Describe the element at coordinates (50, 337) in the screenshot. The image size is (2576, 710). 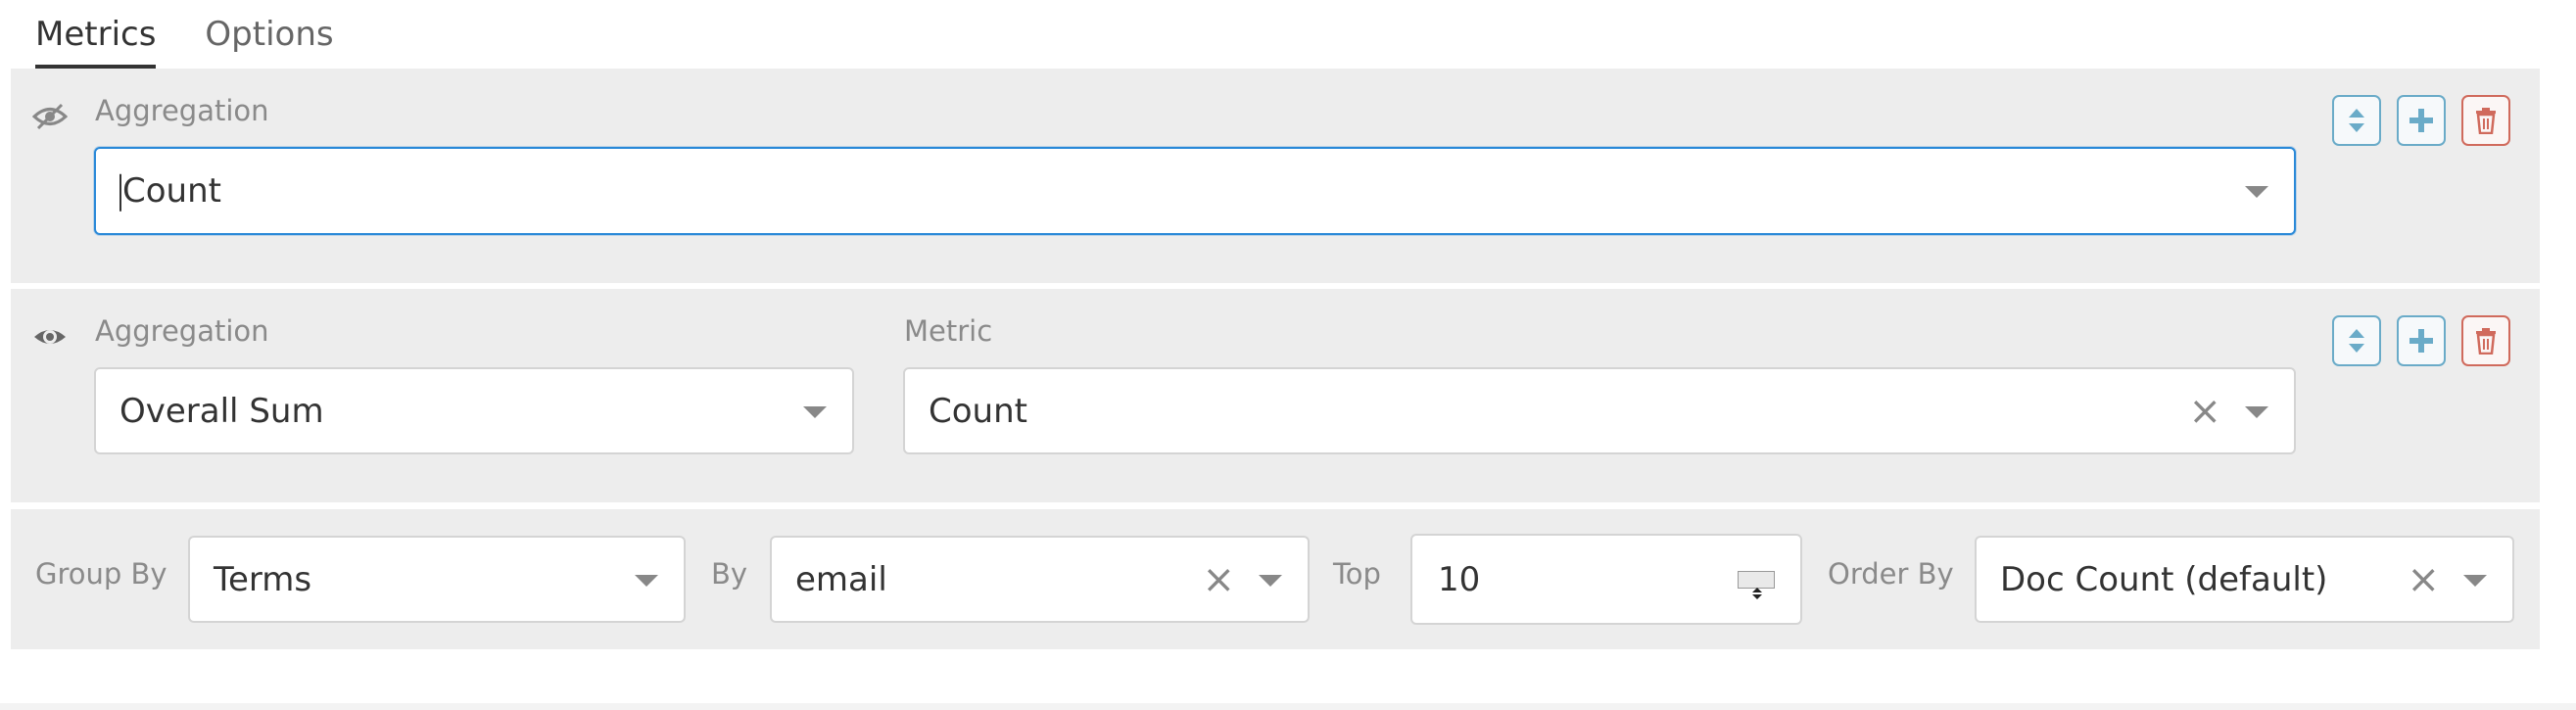
I see `eye-icon` at that location.